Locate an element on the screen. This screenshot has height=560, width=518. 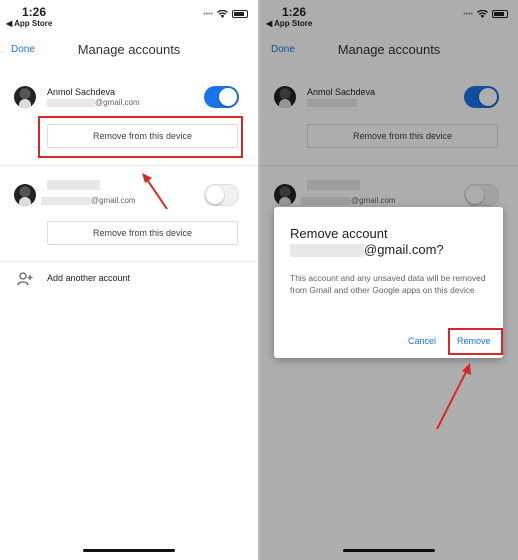
battery-icon is located at coordinates (240, 14).